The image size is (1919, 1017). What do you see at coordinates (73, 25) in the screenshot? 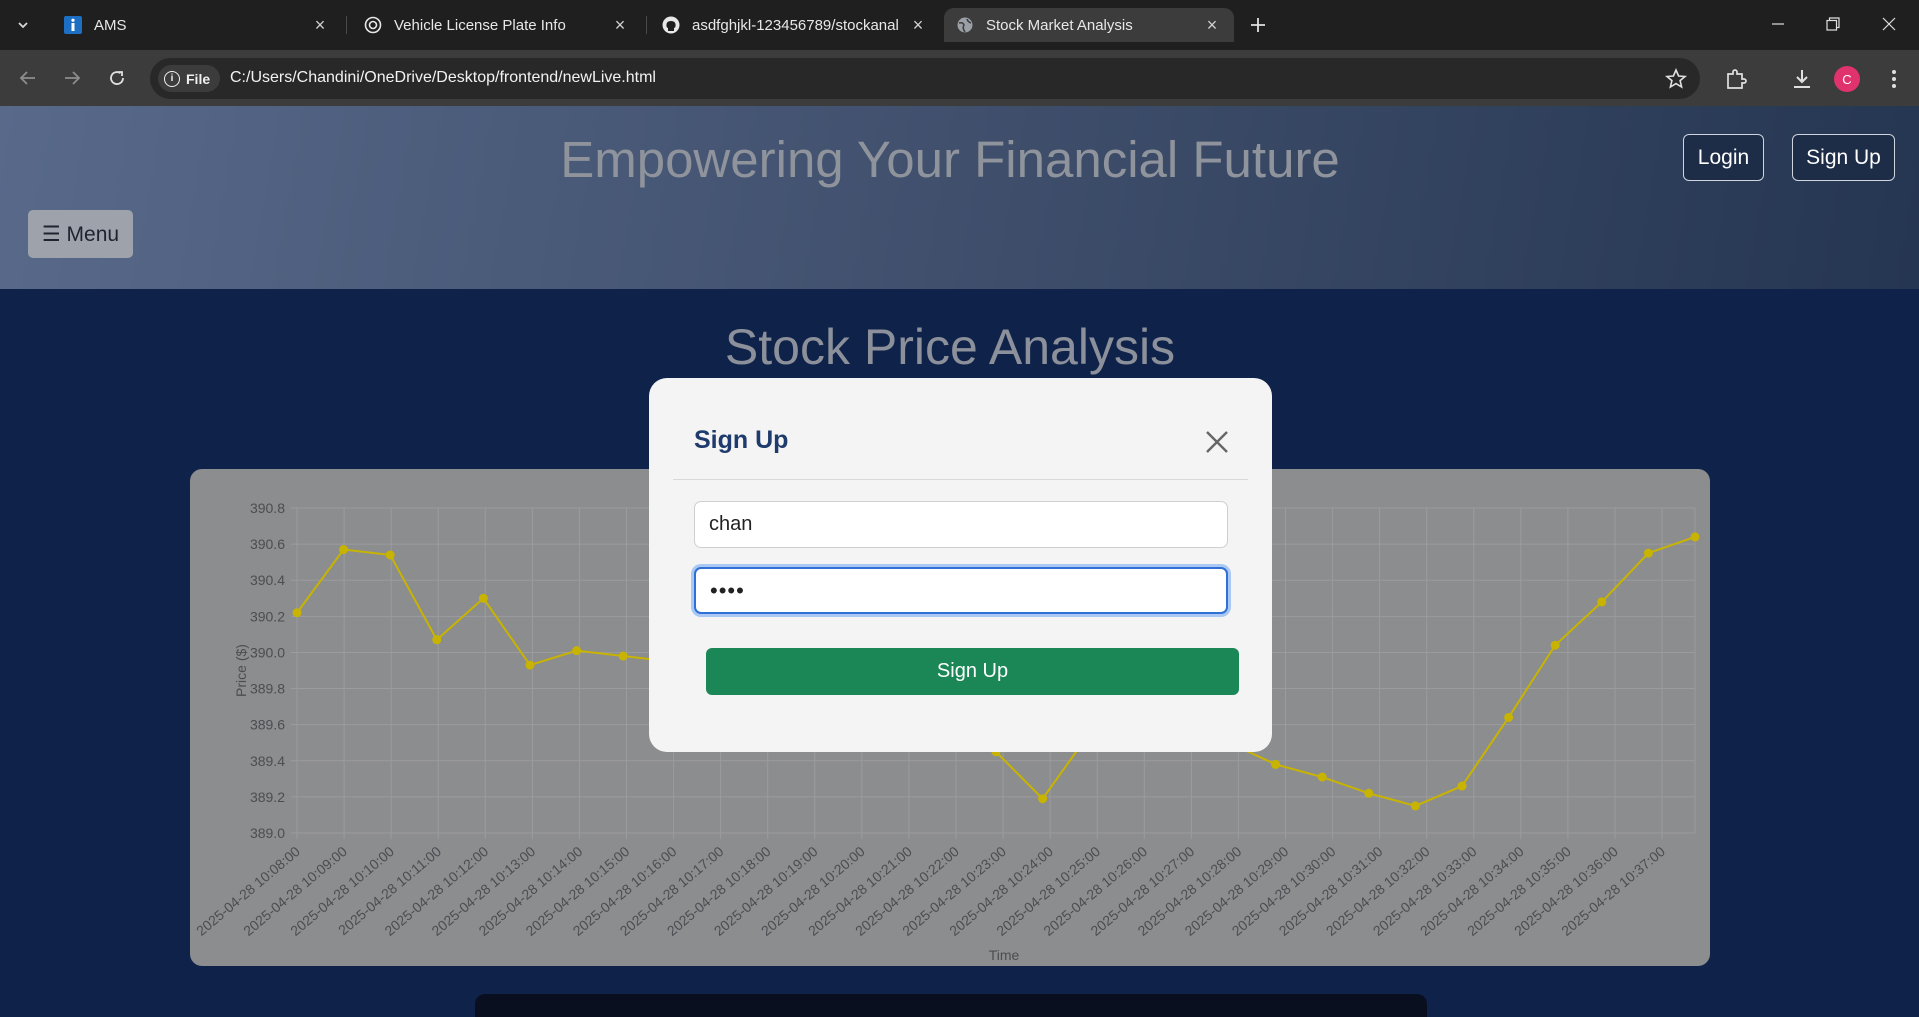
I see `ams-favicon-icon` at bounding box center [73, 25].